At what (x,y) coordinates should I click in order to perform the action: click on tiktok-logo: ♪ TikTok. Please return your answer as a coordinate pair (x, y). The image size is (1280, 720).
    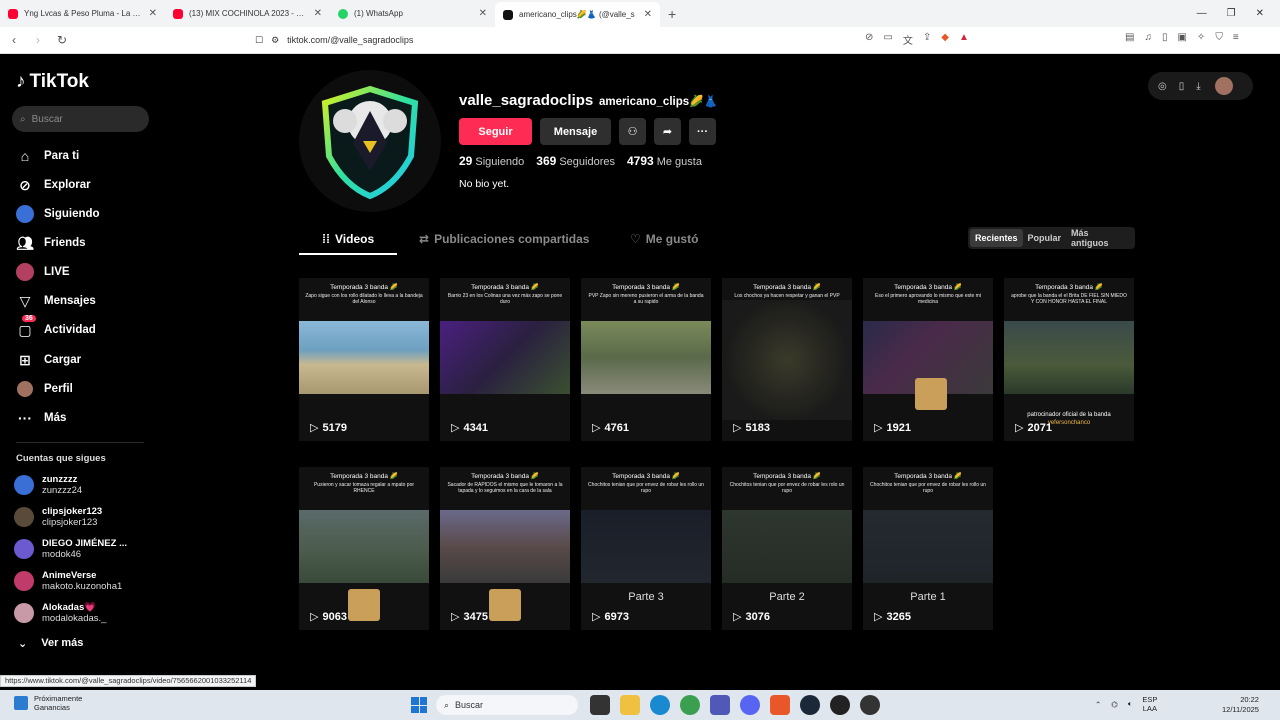
    Looking at the image, I should click on (52, 82).